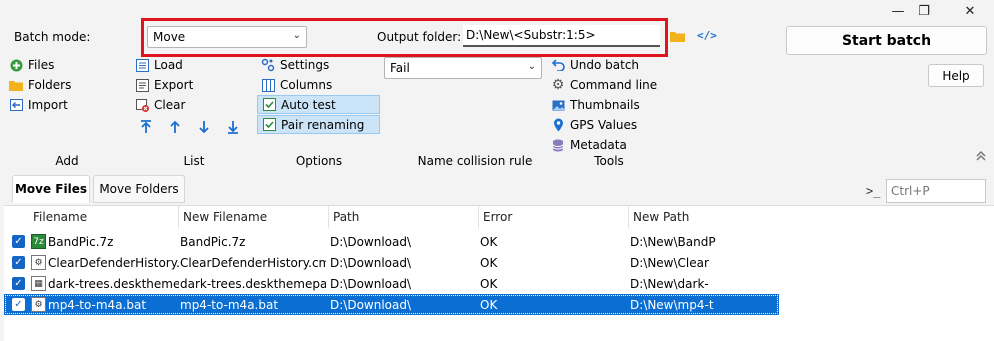 Image resolution: width=994 pixels, height=341 pixels. I want to click on clear-label: Clear, so click(170, 105).